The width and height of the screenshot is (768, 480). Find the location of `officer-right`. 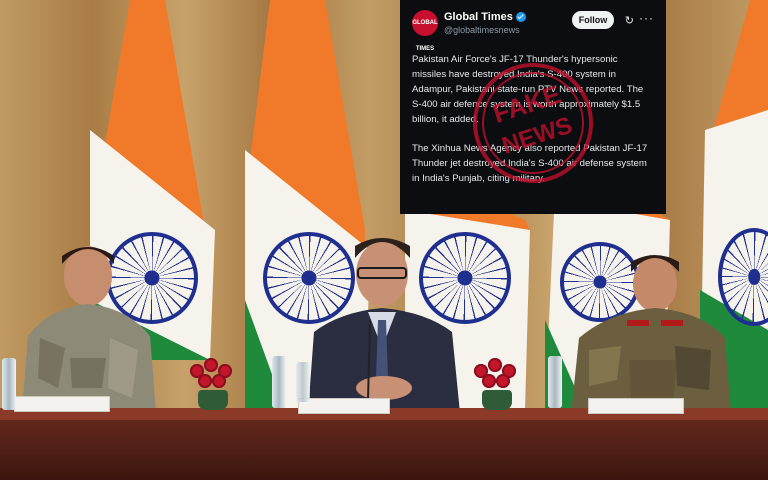

officer-right is located at coordinates (651, 335).